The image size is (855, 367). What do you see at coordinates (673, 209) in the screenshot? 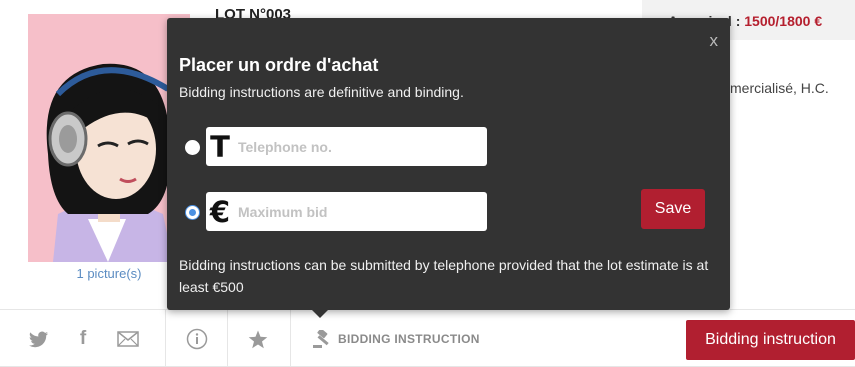
I see `save-button: Save` at bounding box center [673, 209].